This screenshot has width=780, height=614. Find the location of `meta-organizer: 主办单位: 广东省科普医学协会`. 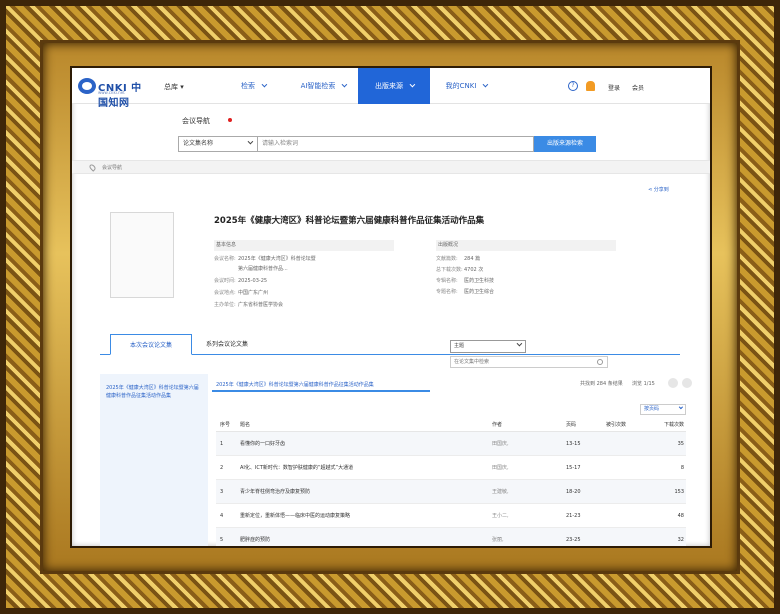

meta-organizer: 主办单位: 广东省科普医学协会 is located at coordinates (248, 305).